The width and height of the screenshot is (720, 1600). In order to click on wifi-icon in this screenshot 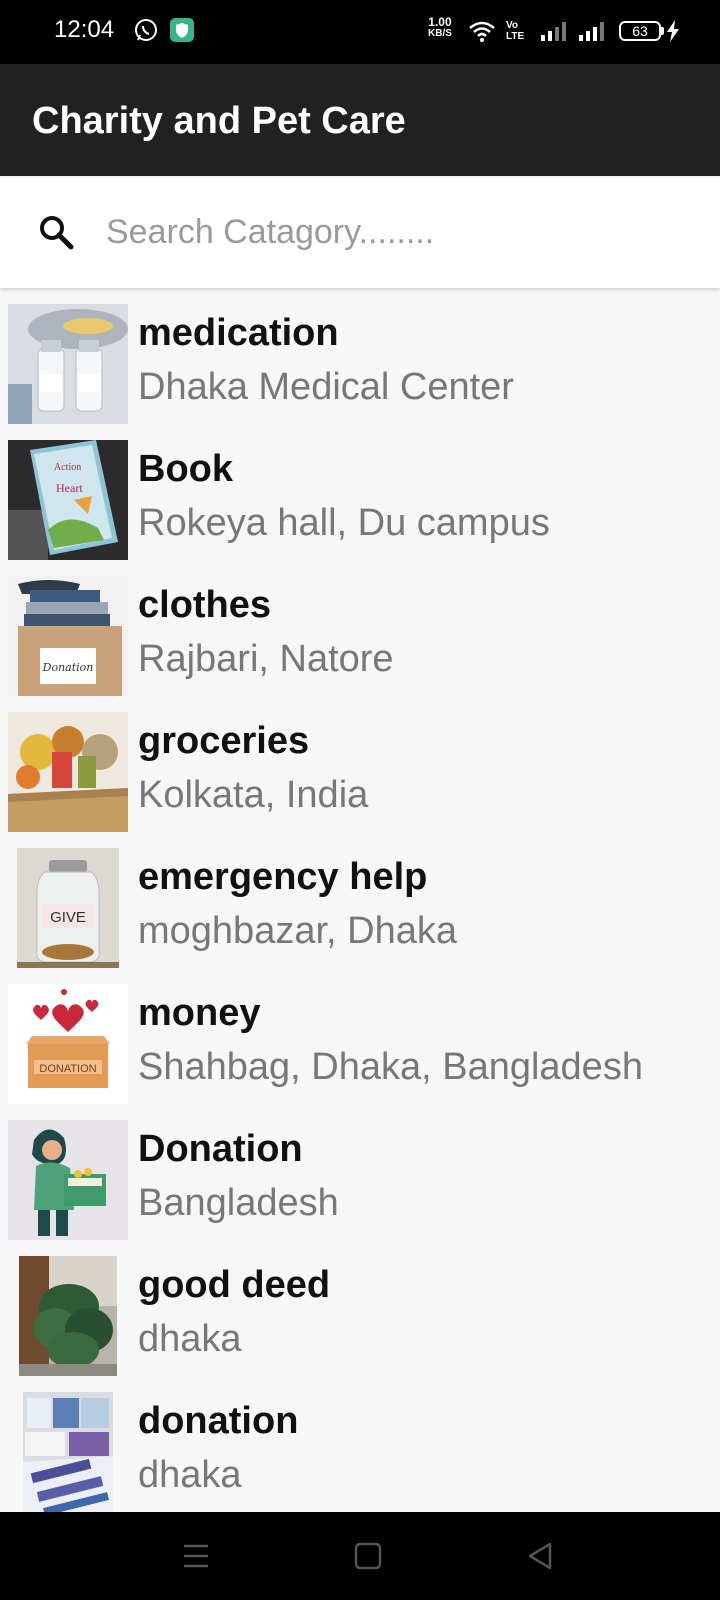, I will do `click(482, 33)`.